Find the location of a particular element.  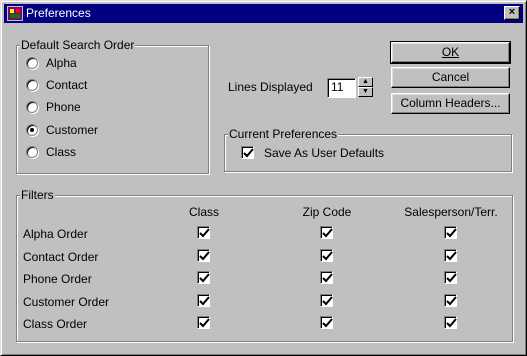

ok-button: OK is located at coordinates (450, 52).